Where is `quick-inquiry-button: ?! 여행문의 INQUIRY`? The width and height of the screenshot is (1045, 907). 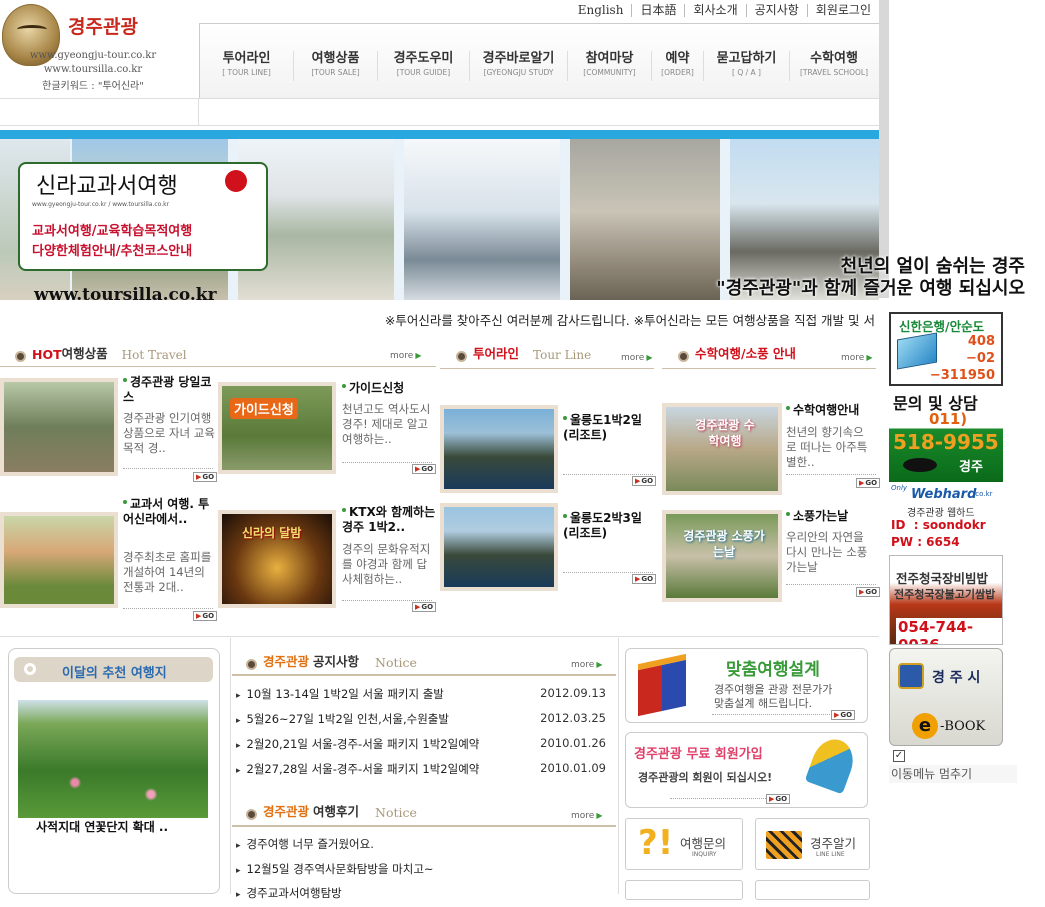
quick-inquiry-button: ?! 여행문의 INQUIRY is located at coordinates (684, 844).